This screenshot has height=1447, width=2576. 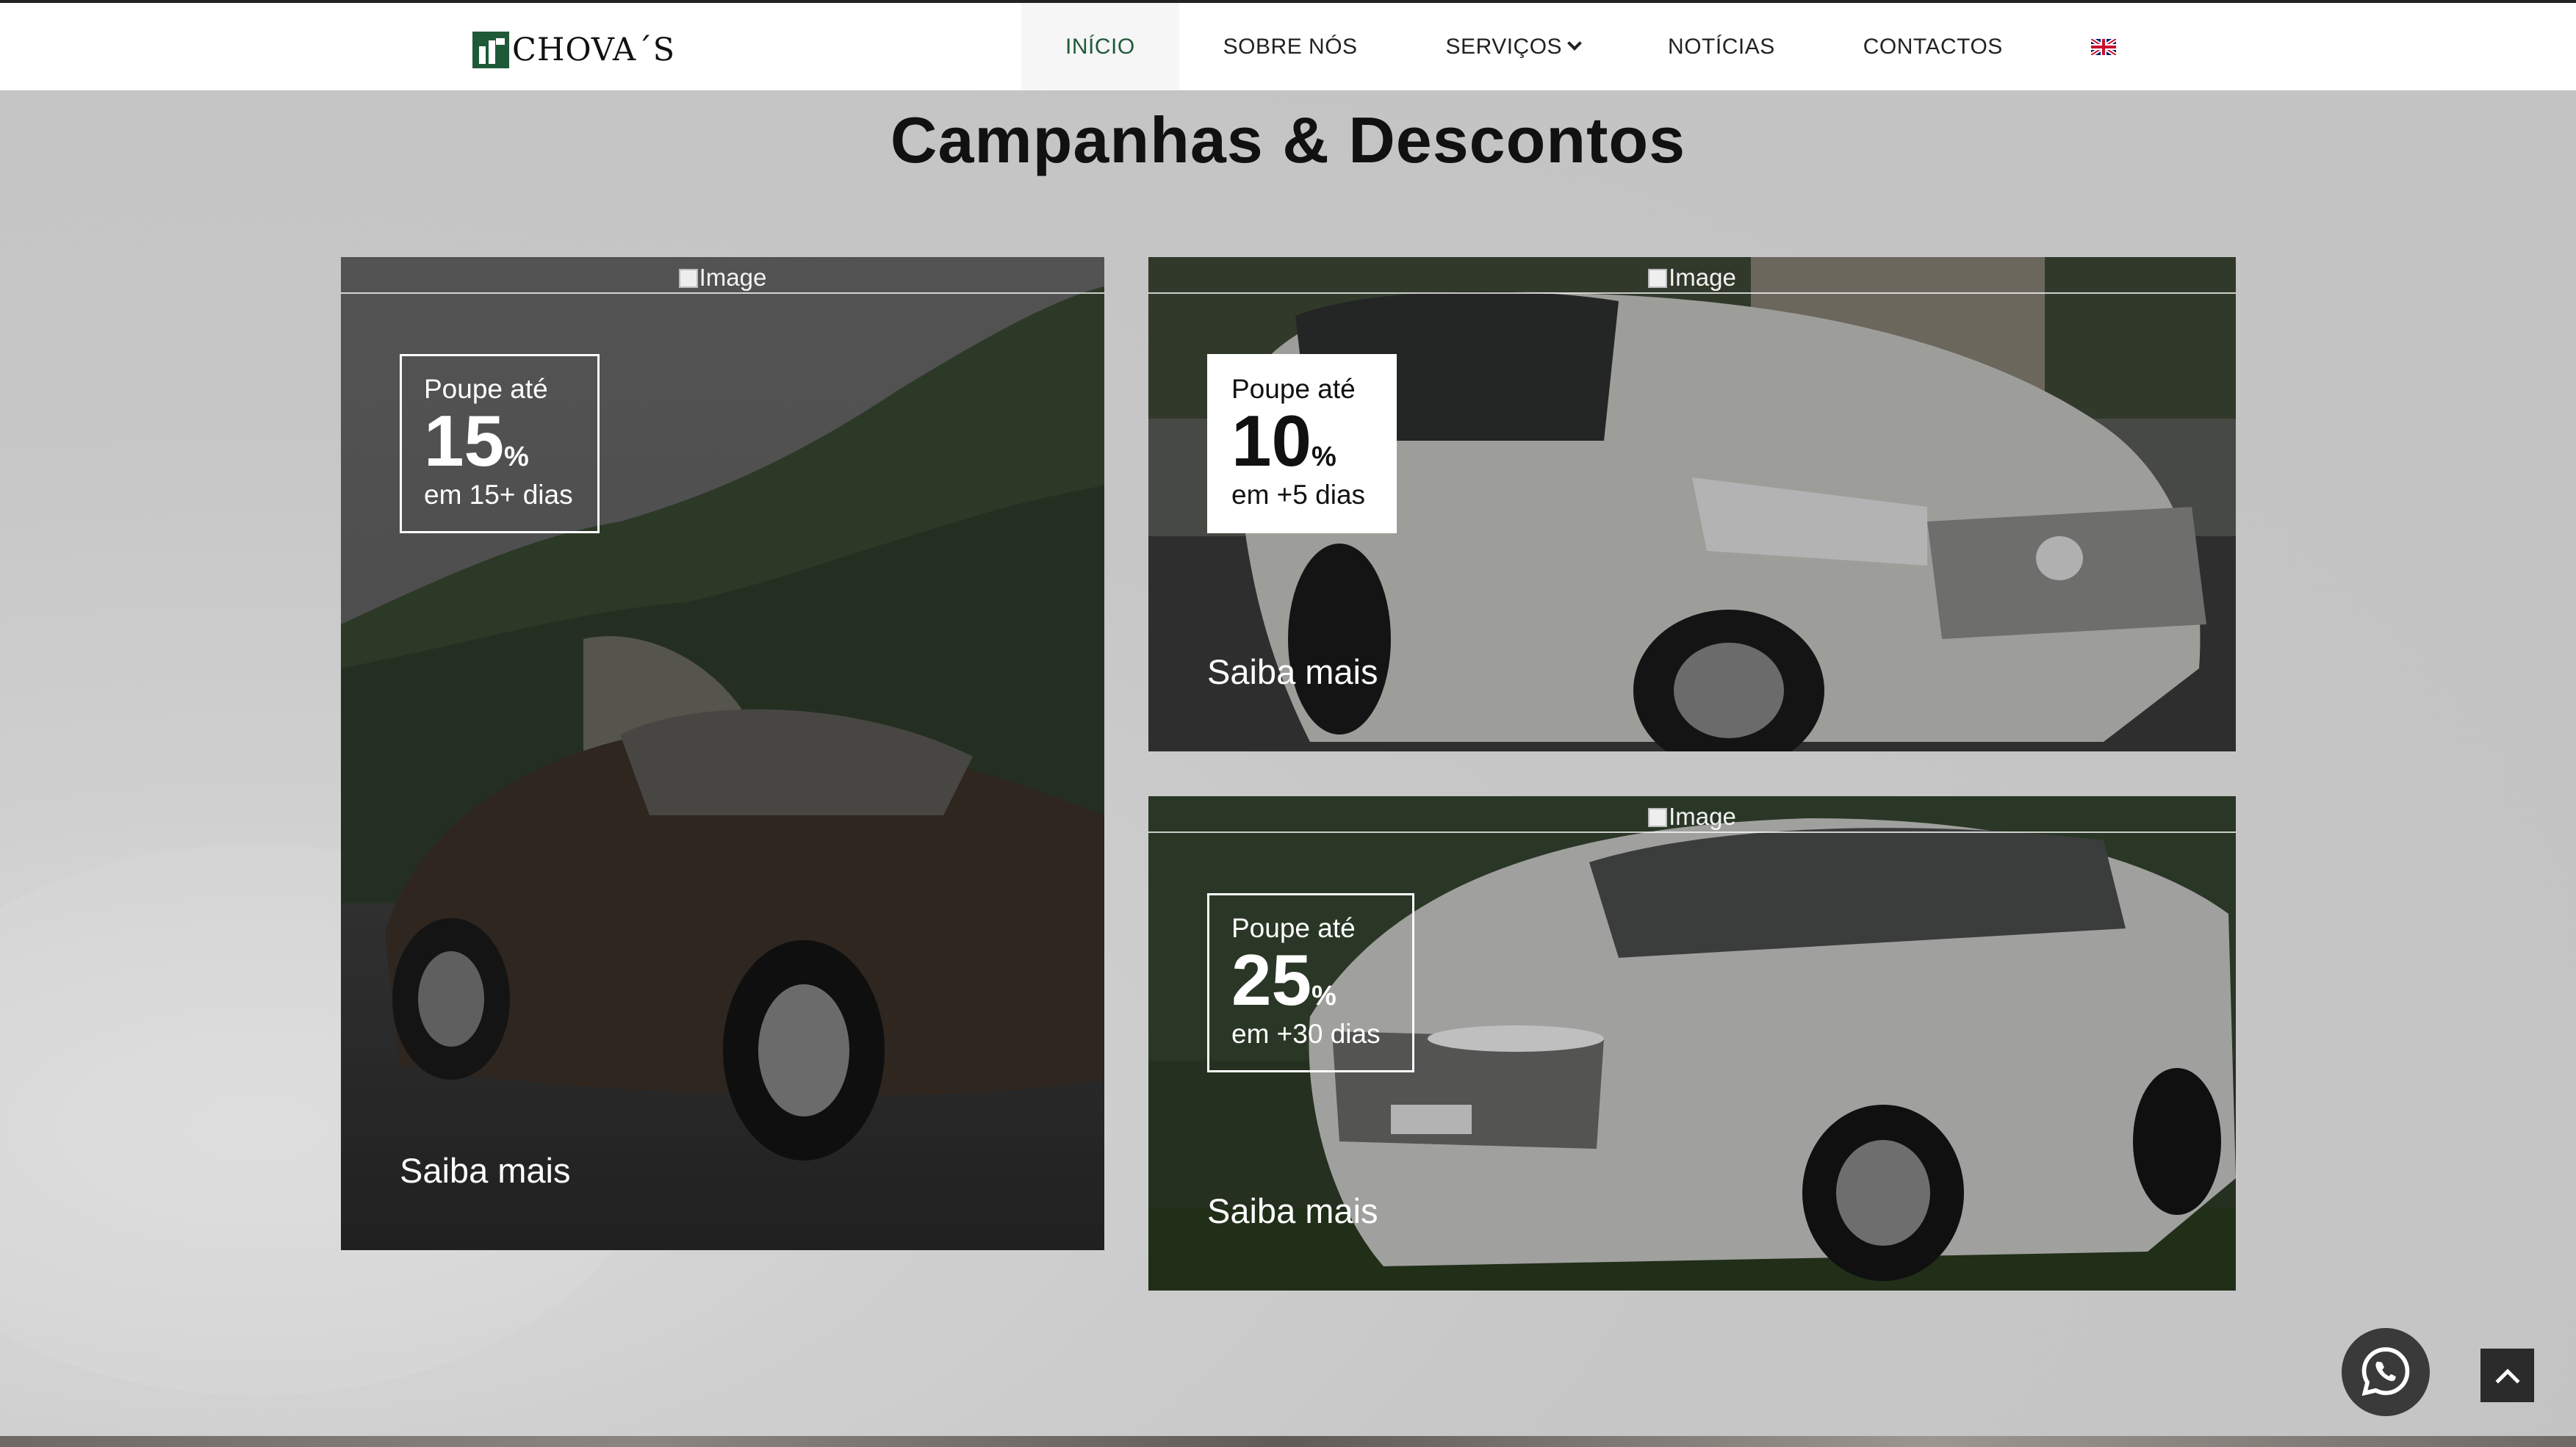 I want to click on nav-item-servicos: SERVIÇOS, so click(x=1513, y=46).